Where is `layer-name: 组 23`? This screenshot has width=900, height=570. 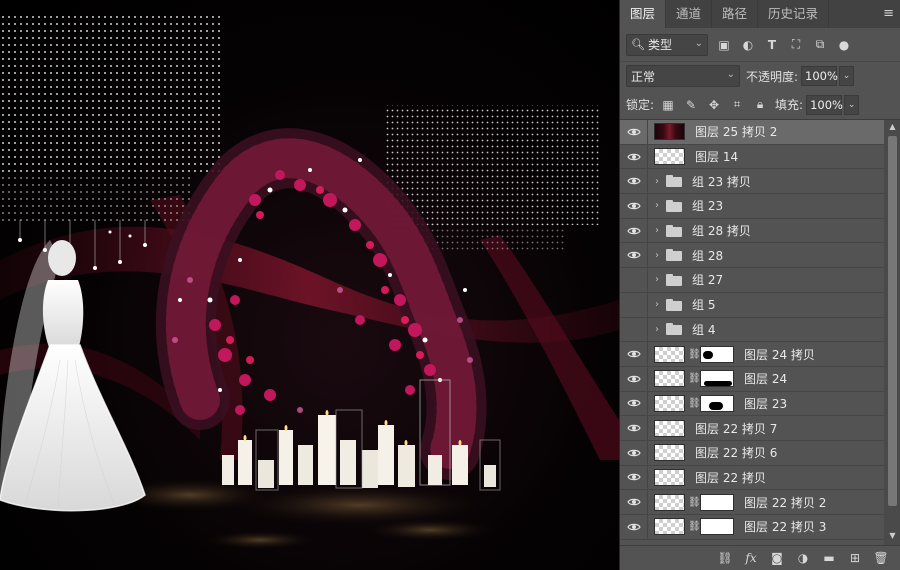
layer-name: 组 23 is located at coordinates (707, 205).